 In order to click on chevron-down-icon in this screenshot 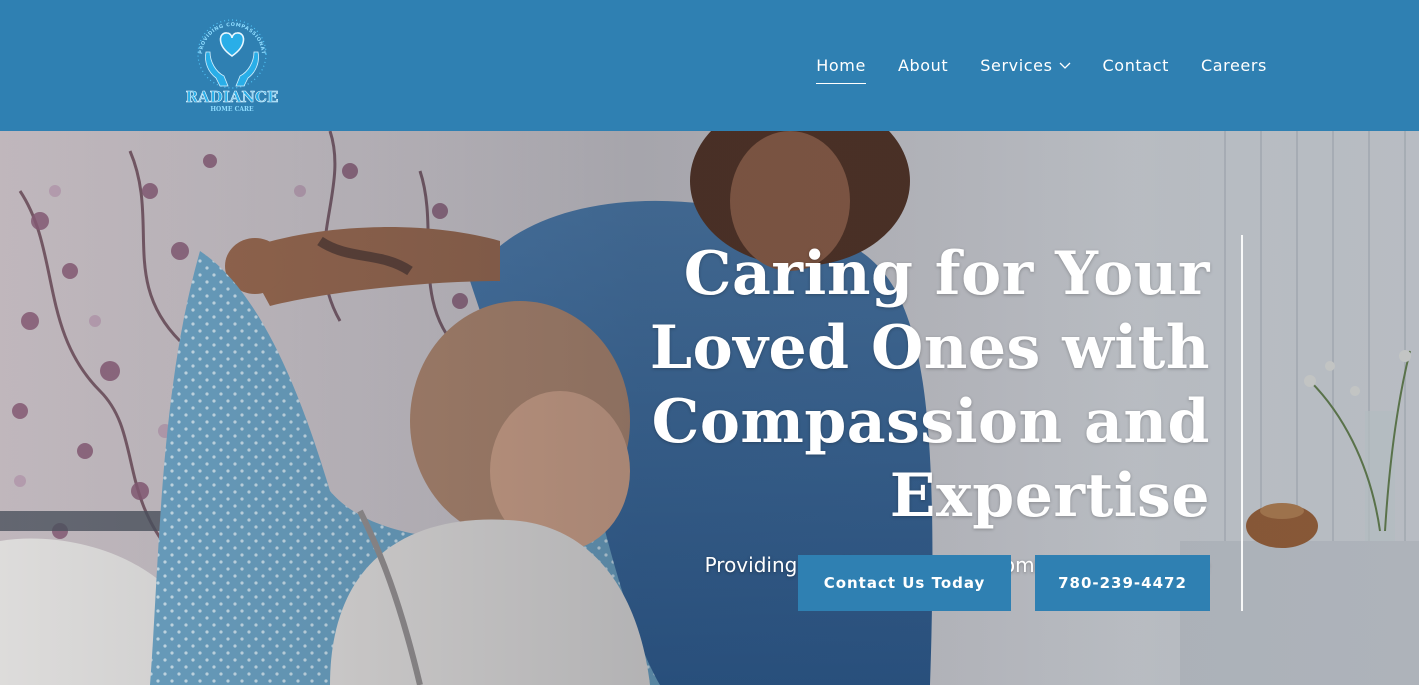, I will do `click(1064, 65)`.